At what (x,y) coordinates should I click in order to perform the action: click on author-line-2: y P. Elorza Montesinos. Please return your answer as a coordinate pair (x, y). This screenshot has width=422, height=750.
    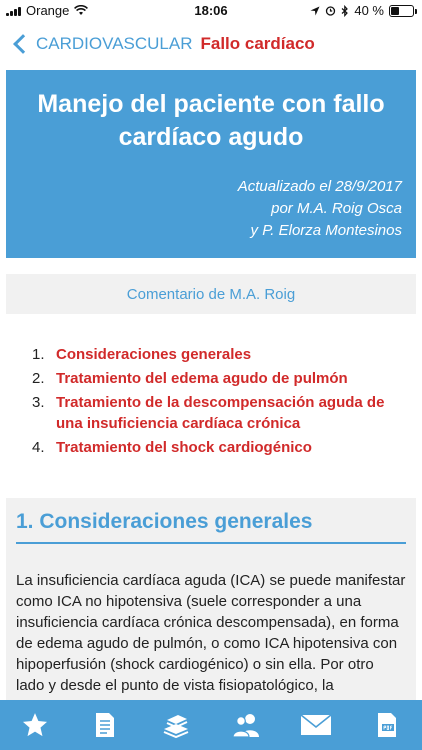
    Looking at the image, I should click on (326, 230).